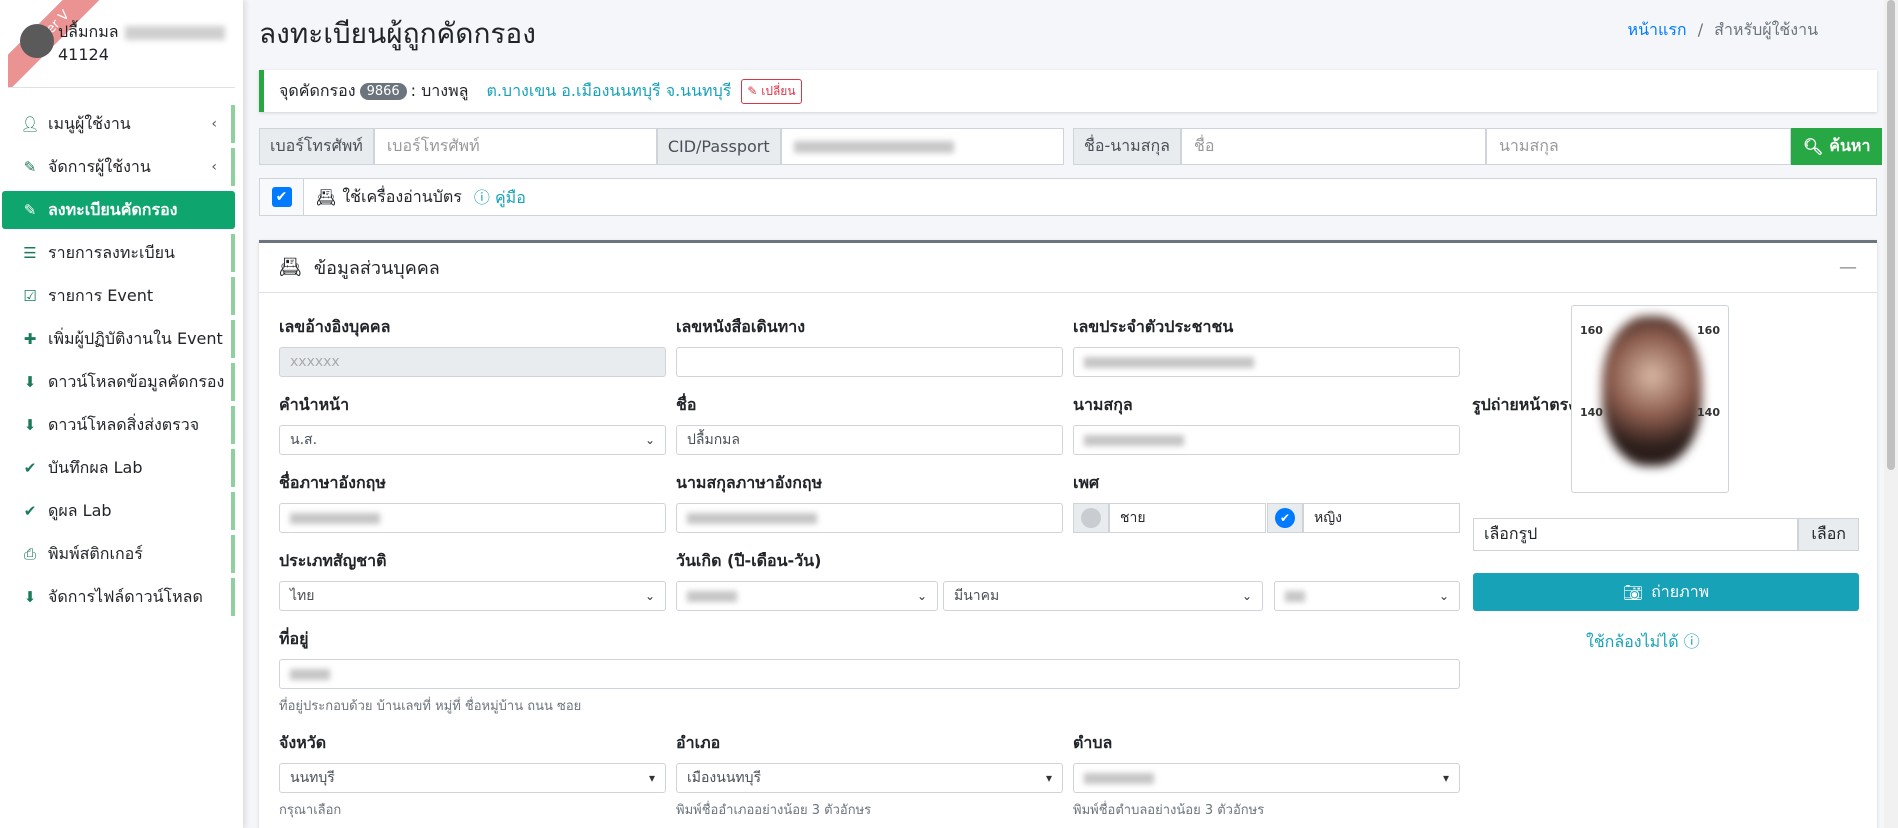 The width and height of the screenshot is (1898, 828). I want to click on cid-value-blurred, so click(873, 146).